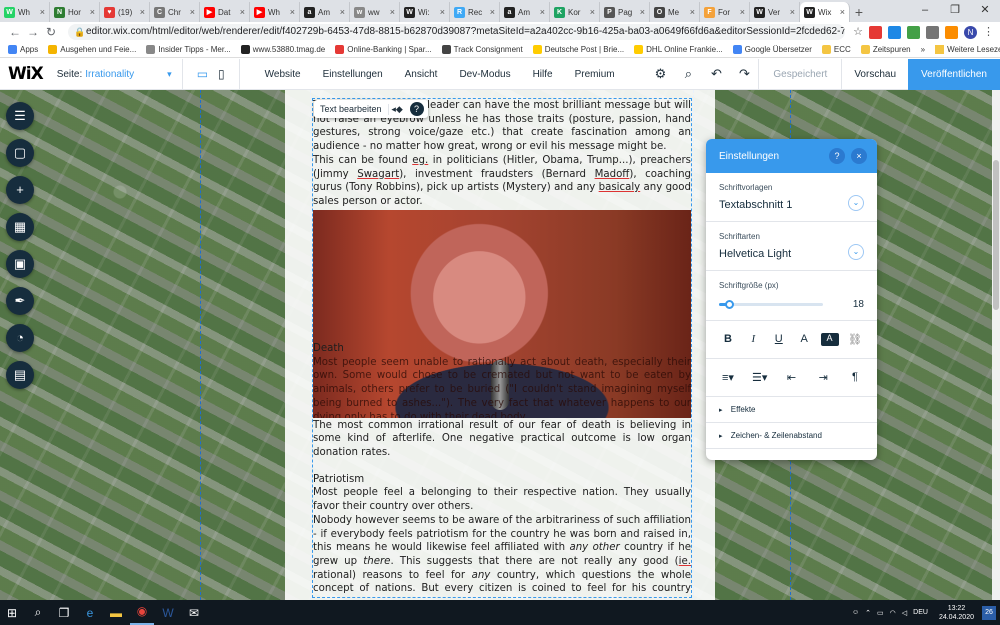 The height and width of the screenshot is (625, 1000). Describe the element at coordinates (779, 339) in the screenshot. I see `underline-icon: U` at that location.